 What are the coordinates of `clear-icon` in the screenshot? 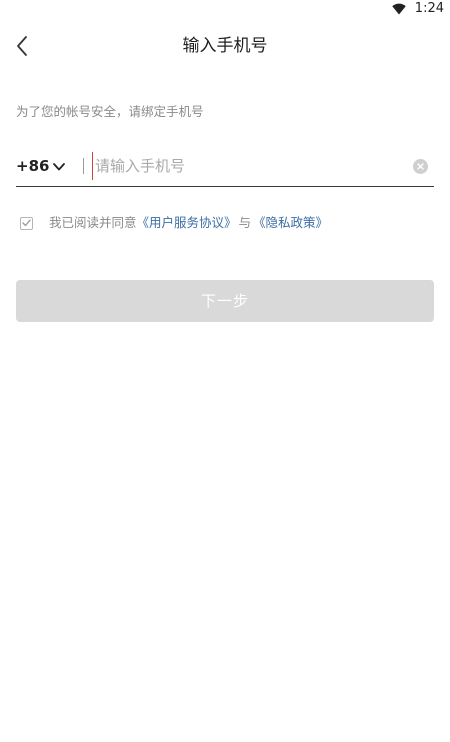 It's located at (420, 166).